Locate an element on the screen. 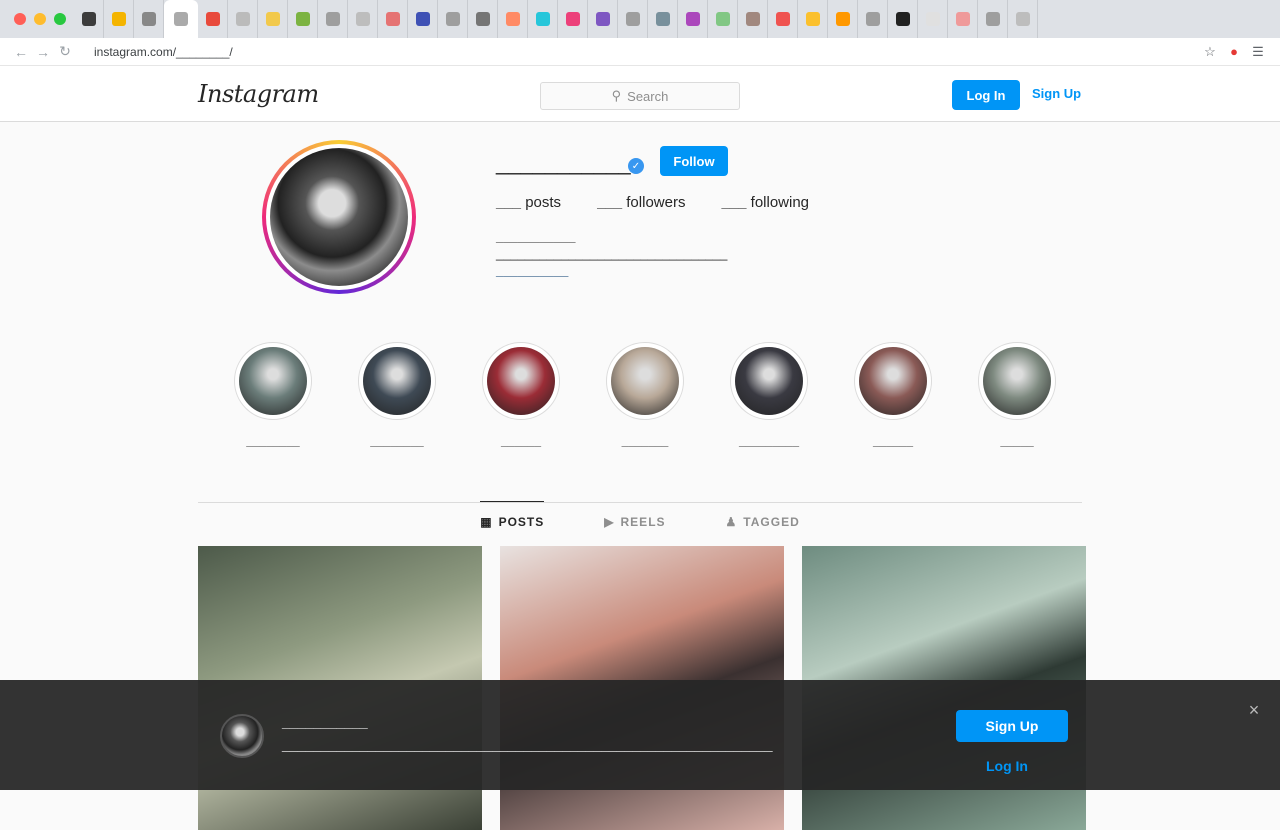 The height and width of the screenshot is (830, 1280). stat-followers: ___ followers is located at coordinates (641, 202).